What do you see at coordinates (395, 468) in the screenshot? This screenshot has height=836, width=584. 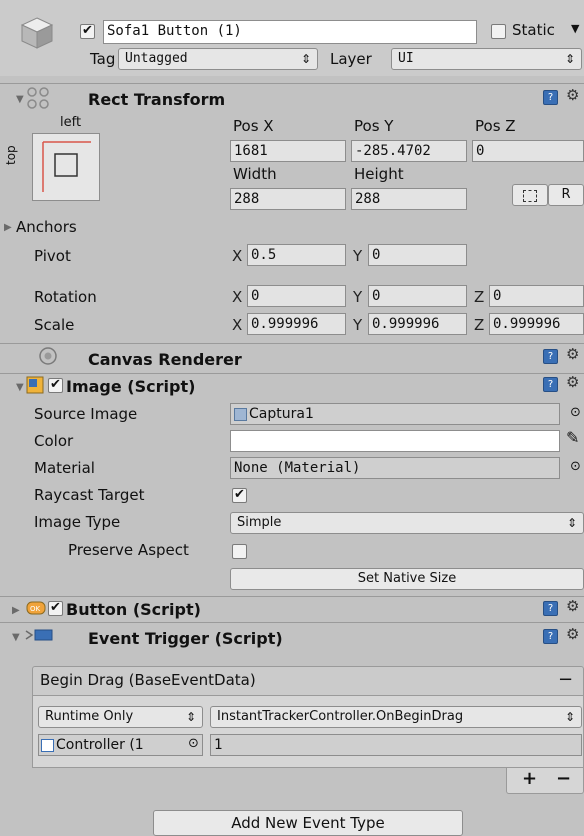 I see `material-field: None (Material)` at bounding box center [395, 468].